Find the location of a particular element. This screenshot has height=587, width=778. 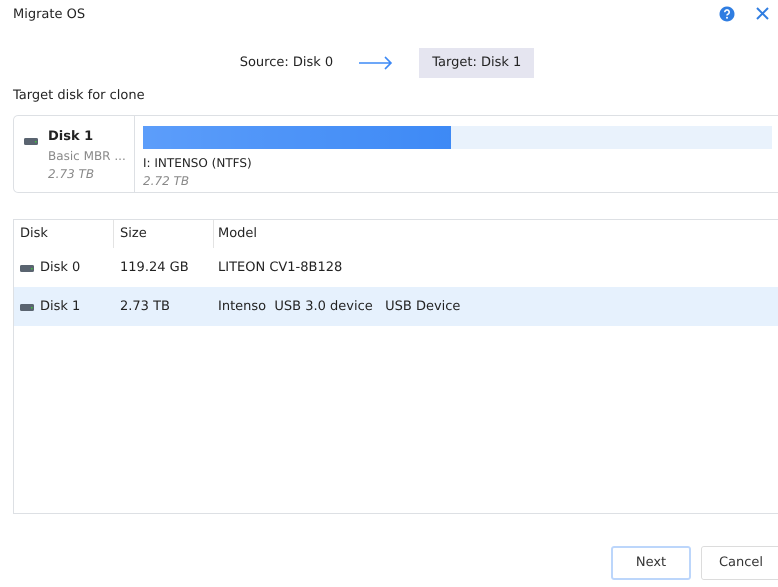

cancel-button: Cancel is located at coordinates (739, 563).